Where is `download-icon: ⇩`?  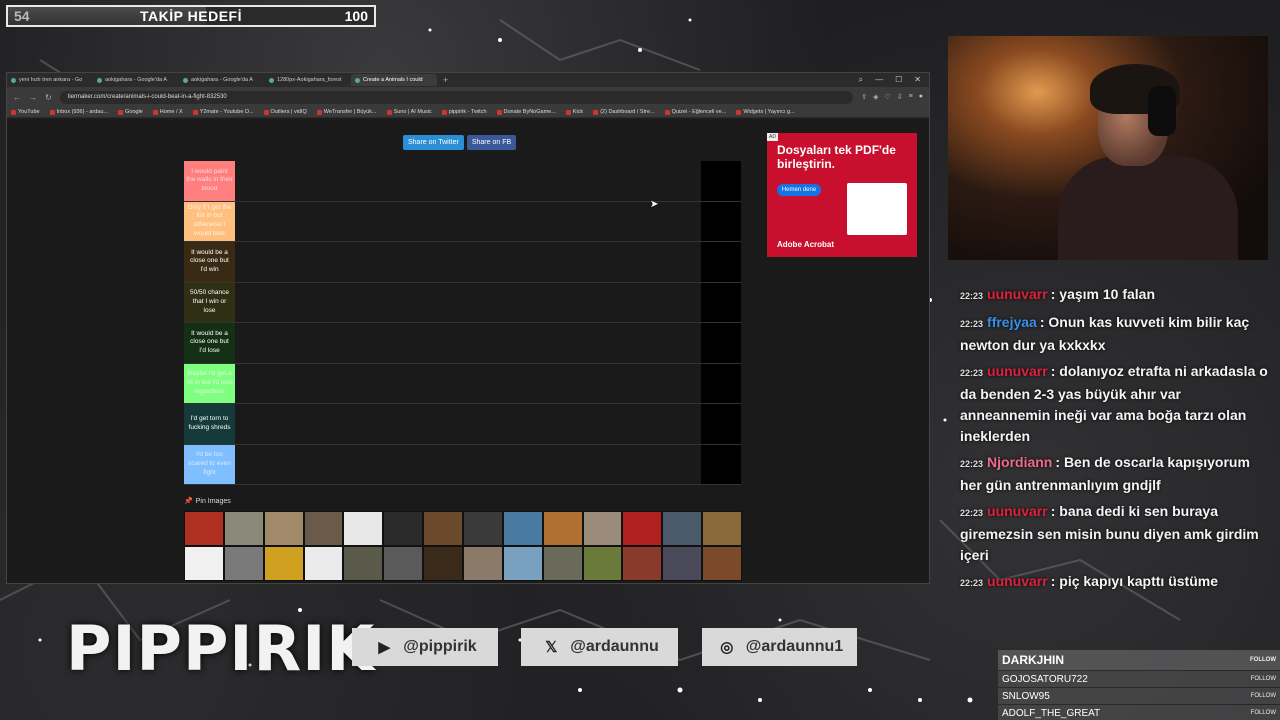 download-icon: ⇩ is located at coordinates (900, 97).